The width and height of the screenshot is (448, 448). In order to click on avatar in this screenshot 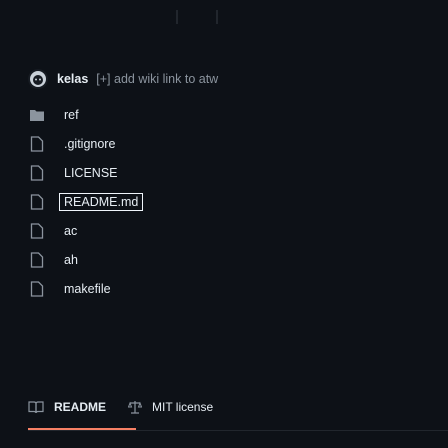, I will do `click(38, 79)`.